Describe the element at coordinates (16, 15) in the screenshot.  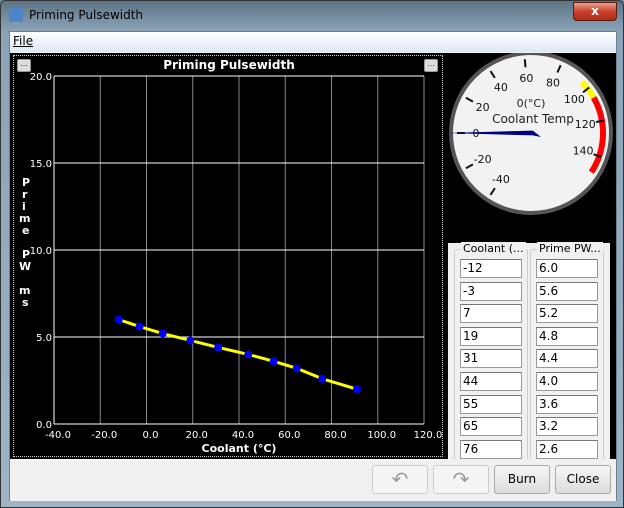
I see `app-icon` at that location.